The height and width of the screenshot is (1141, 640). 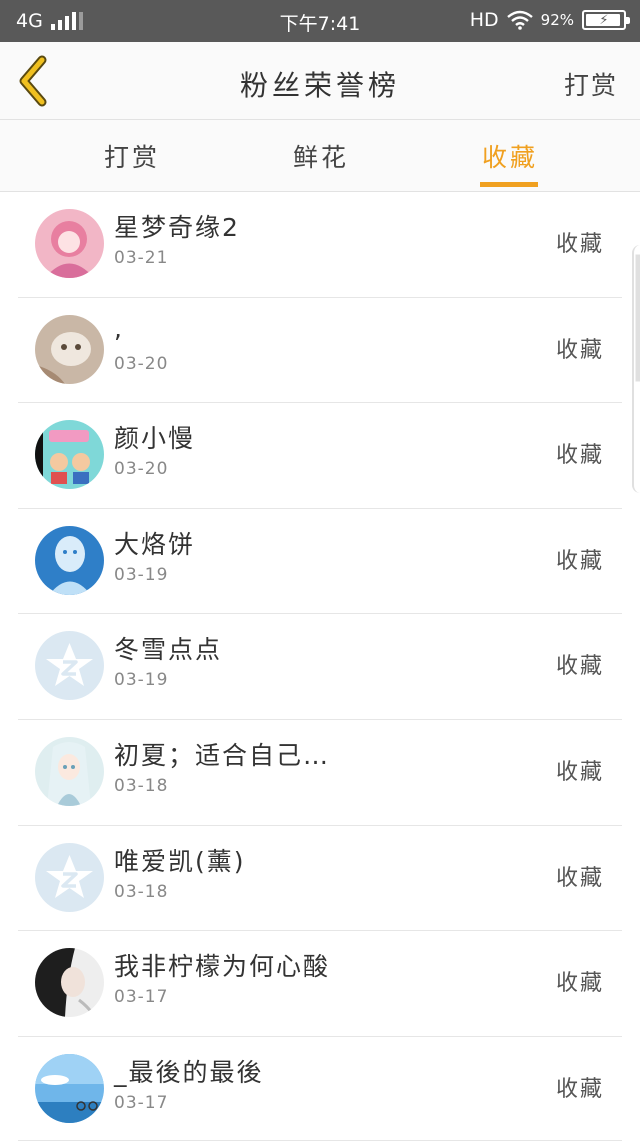 What do you see at coordinates (320, 879) in the screenshot?
I see `list-item: 唯爱凯(薰) 03-18 收藏` at bounding box center [320, 879].